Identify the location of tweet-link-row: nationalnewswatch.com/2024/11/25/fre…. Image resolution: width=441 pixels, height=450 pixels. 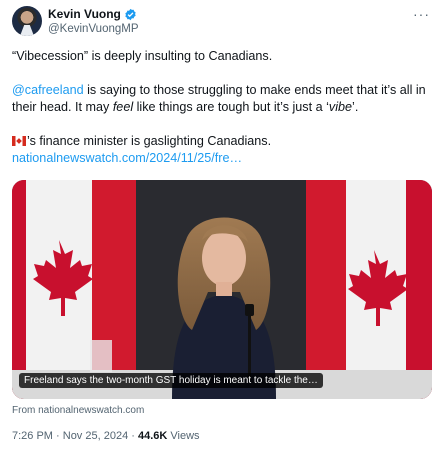
(222, 158).